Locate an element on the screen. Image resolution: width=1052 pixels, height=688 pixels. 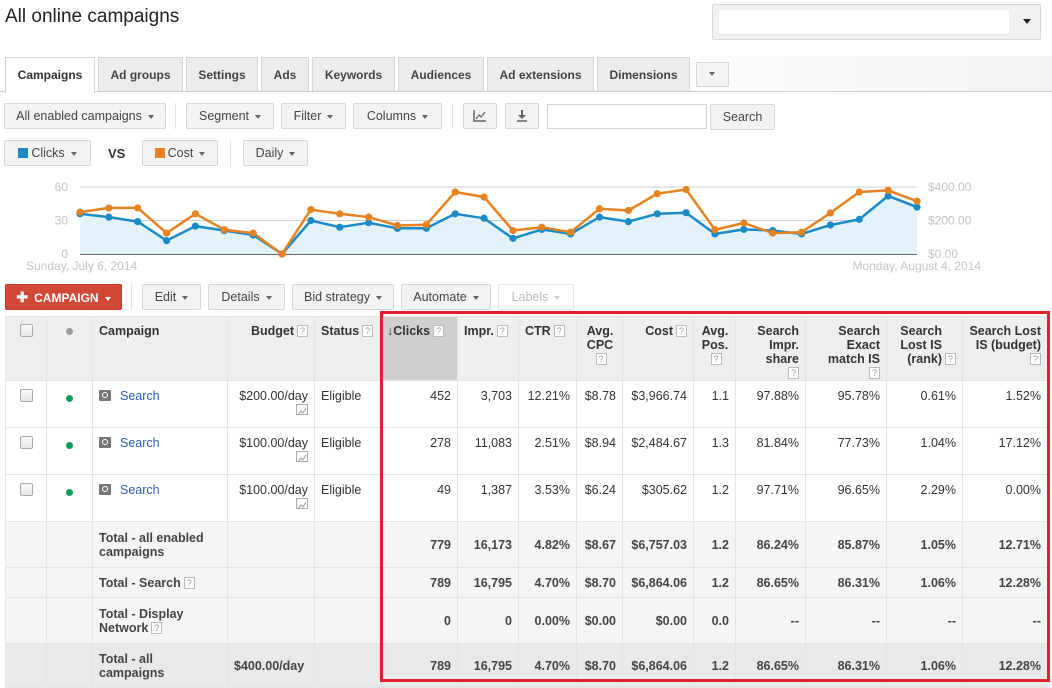
tab-dimensions: Dimensions is located at coordinates (643, 74).